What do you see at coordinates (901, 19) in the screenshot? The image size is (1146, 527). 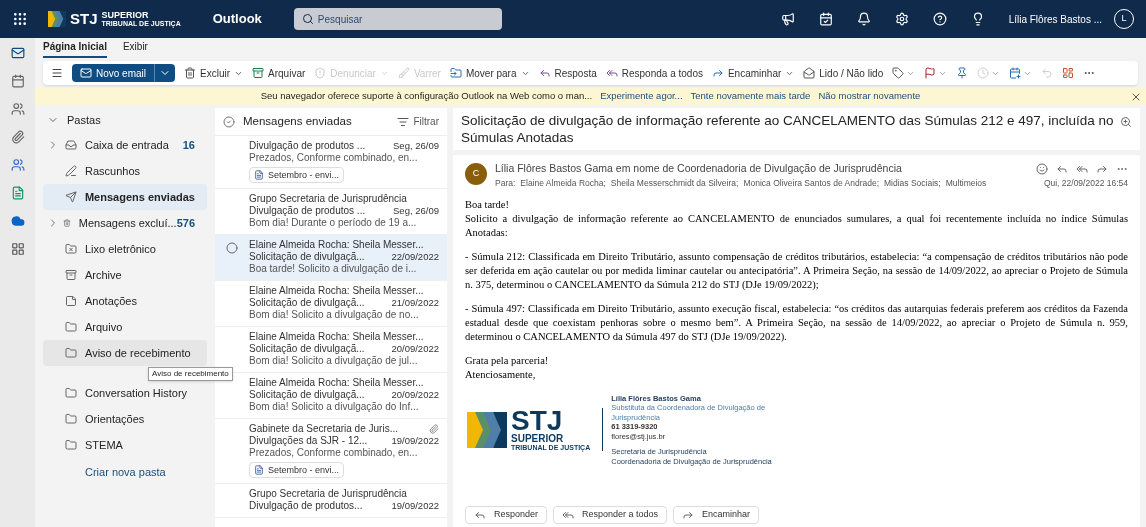 I see `settings-icon` at bounding box center [901, 19].